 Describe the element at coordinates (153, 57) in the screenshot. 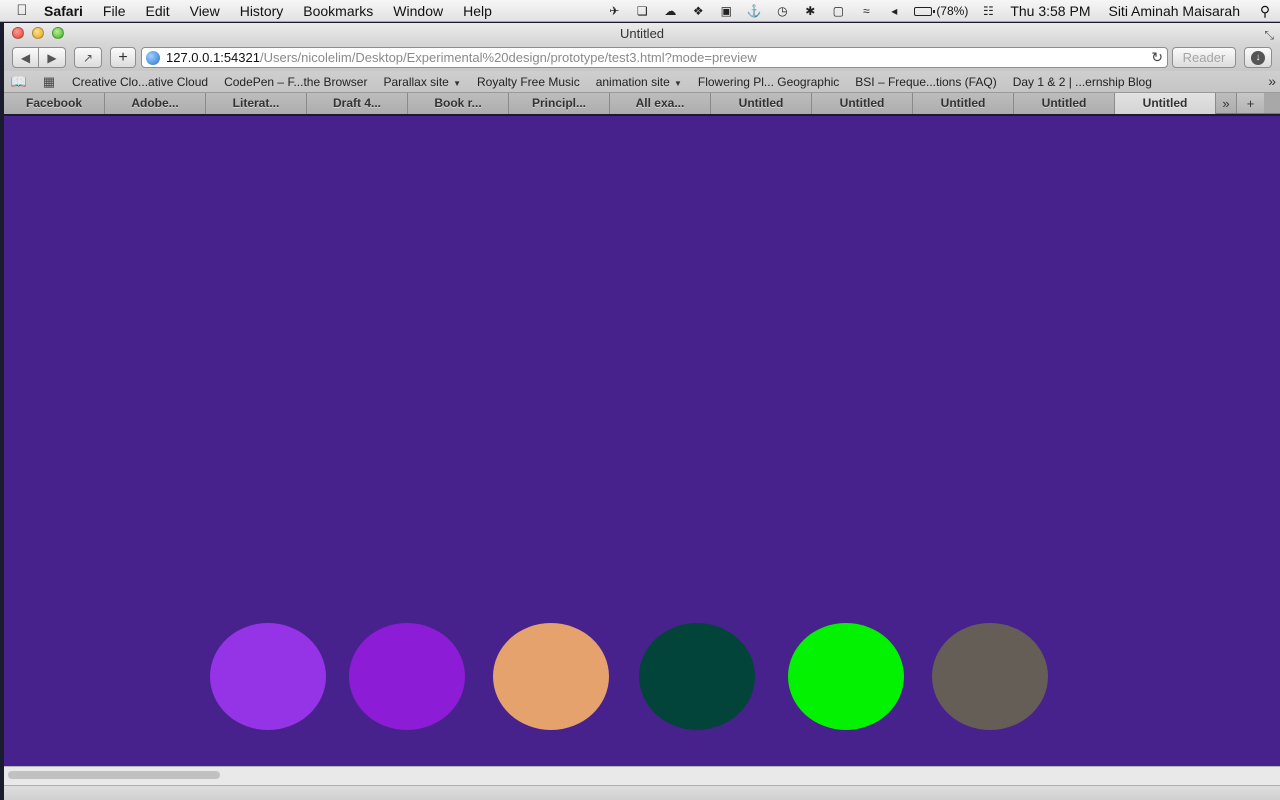

I see `globe-icon` at that location.